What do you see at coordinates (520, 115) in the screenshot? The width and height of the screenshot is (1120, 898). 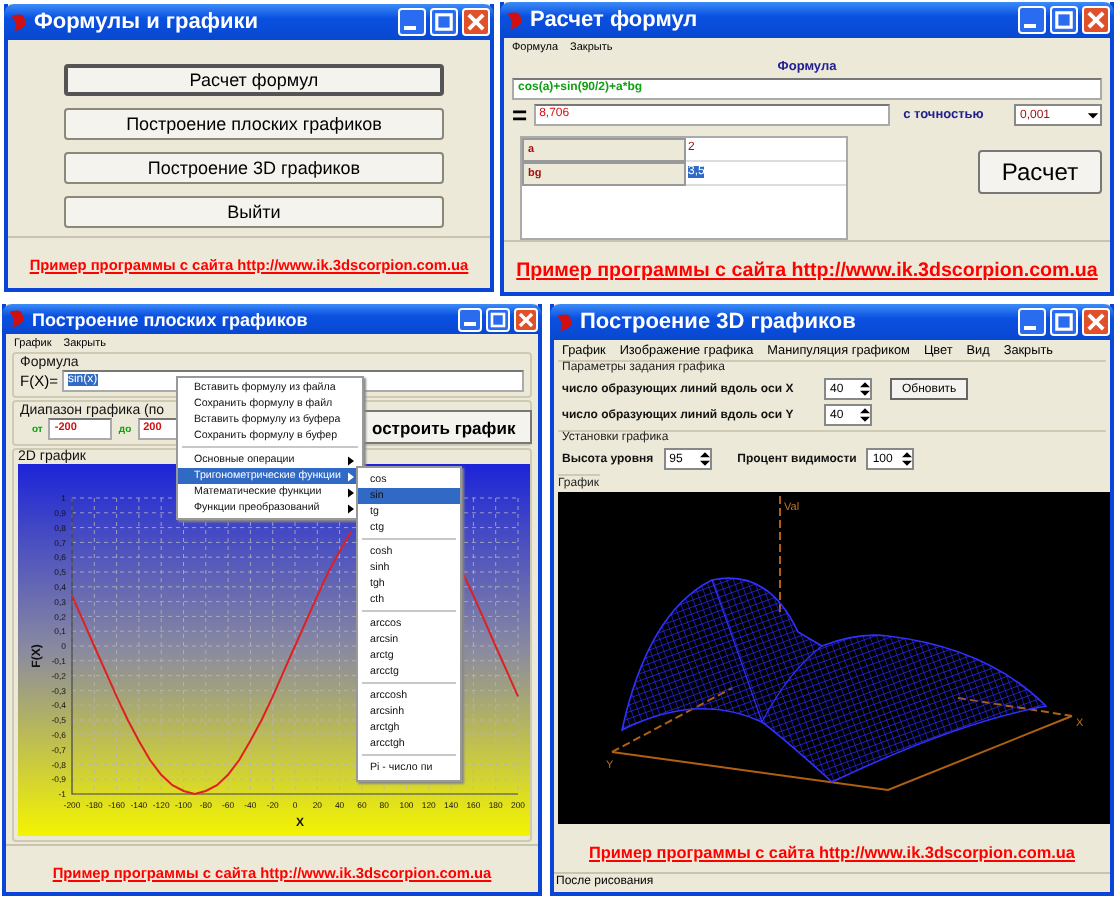 I see `equals-sign: =` at bounding box center [520, 115].